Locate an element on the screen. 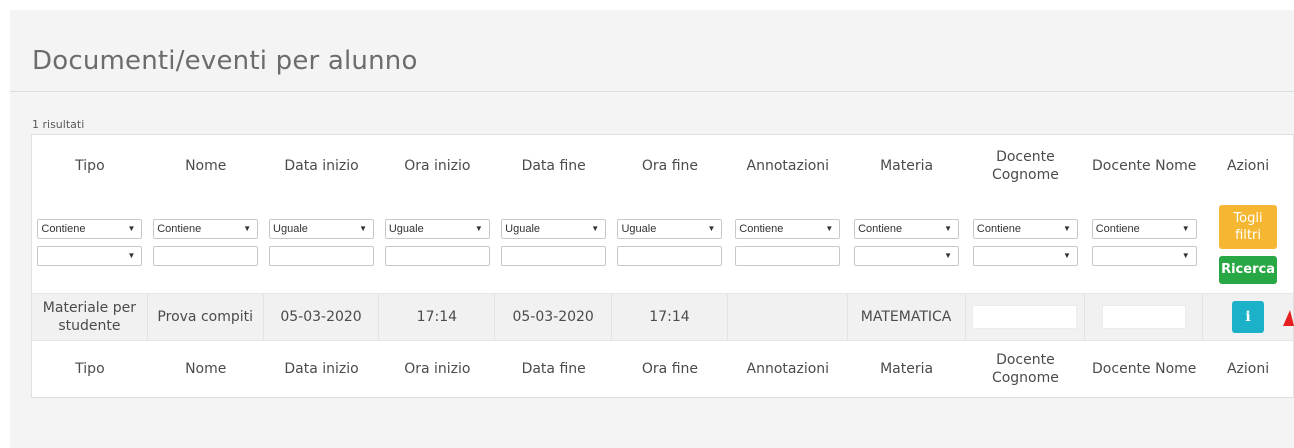 This screenshot has height=448, width=1294. col-footer-docente-cognome: Docente Cognome is located at coordinates (1025, 369).